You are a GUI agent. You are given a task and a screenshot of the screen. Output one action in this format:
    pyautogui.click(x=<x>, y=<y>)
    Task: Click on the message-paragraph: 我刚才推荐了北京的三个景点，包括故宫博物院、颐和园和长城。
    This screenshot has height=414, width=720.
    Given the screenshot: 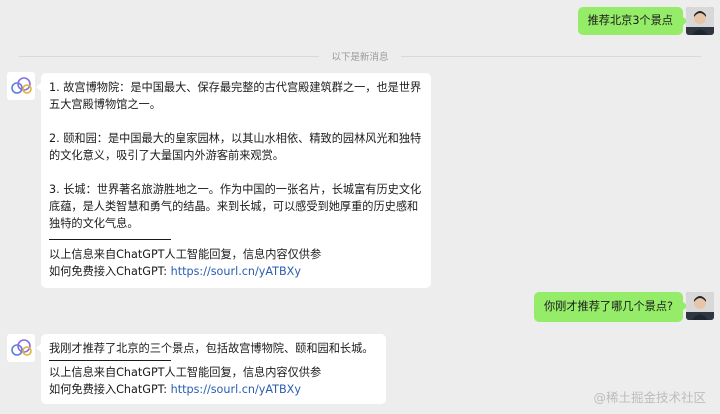 What is the action you would take?
    pyautogui.click(x=211, y=348)
    